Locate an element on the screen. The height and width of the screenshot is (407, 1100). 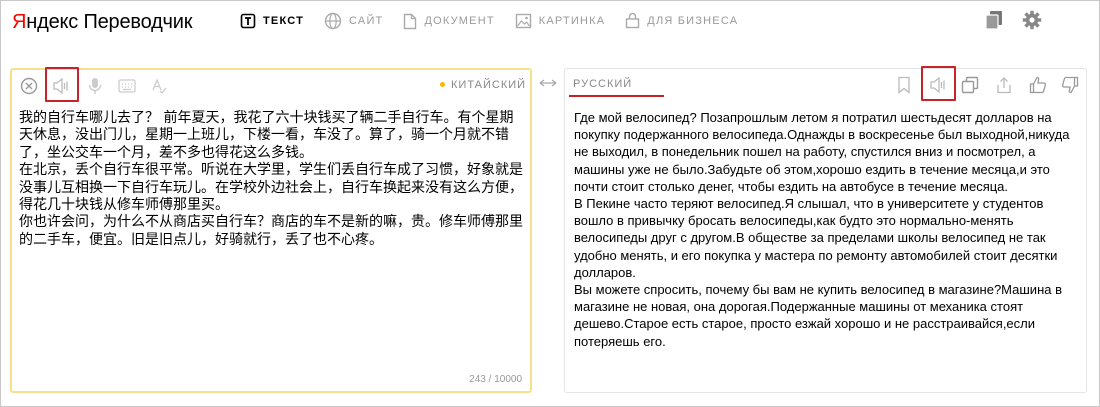
target-language-underline is located at coordinates (616, 96).